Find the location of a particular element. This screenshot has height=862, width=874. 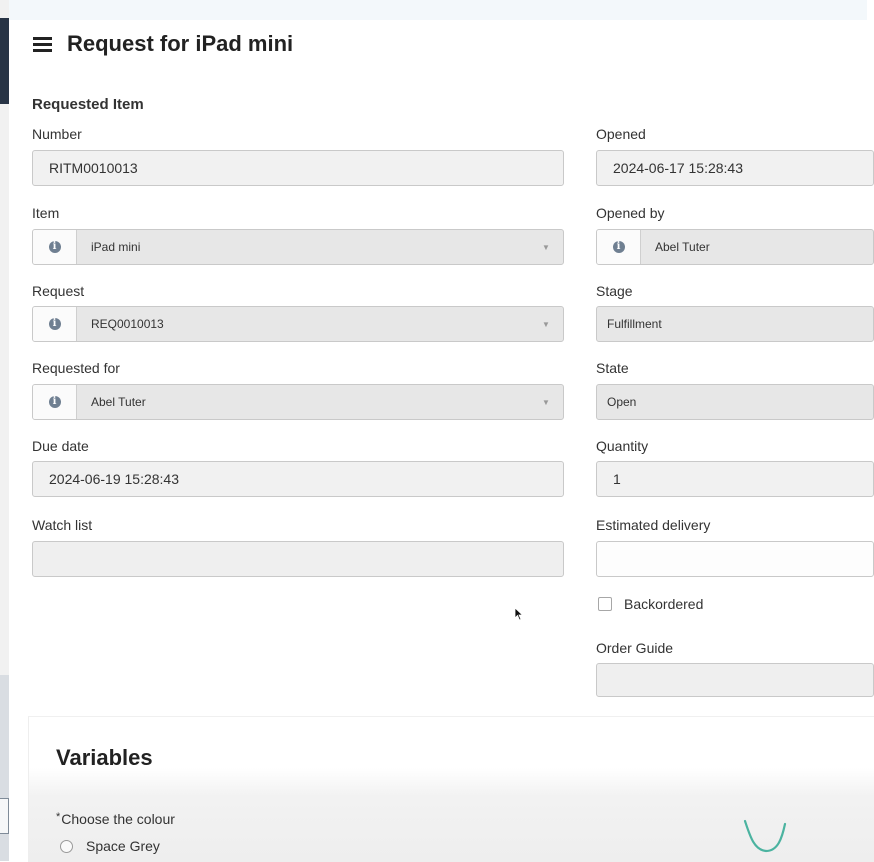

overlay-mark is located at coordinates (765, 836).